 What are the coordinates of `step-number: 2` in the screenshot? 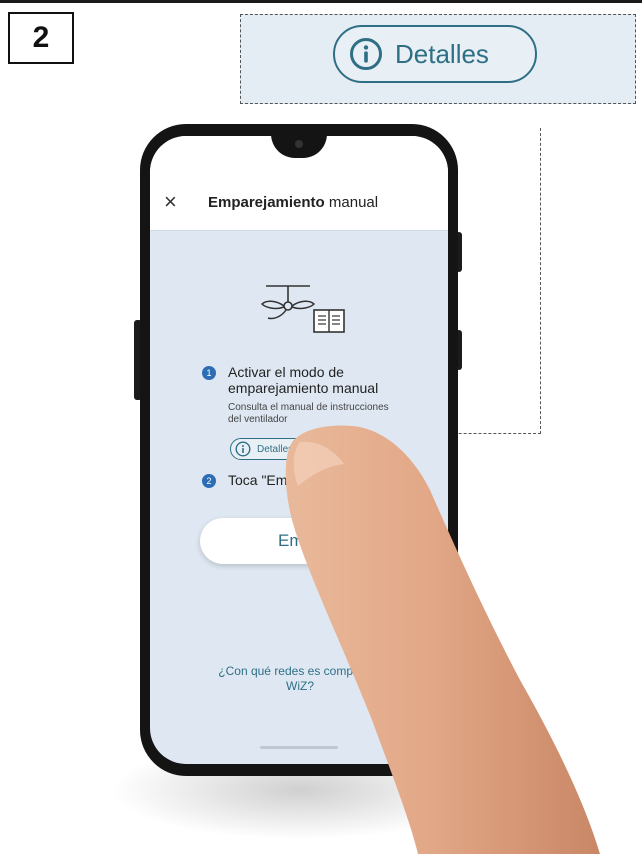 It's located at (41, 37).